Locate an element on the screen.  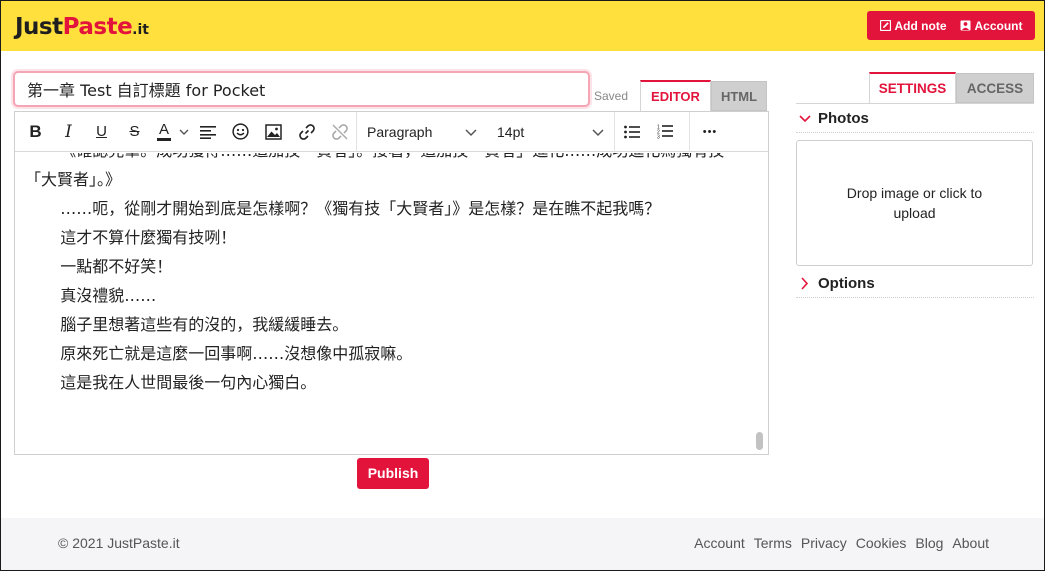
editor-toolbar: B I U S A Paragraph 14pt 1 2 3 ••• is located at coordinates (391, 131).